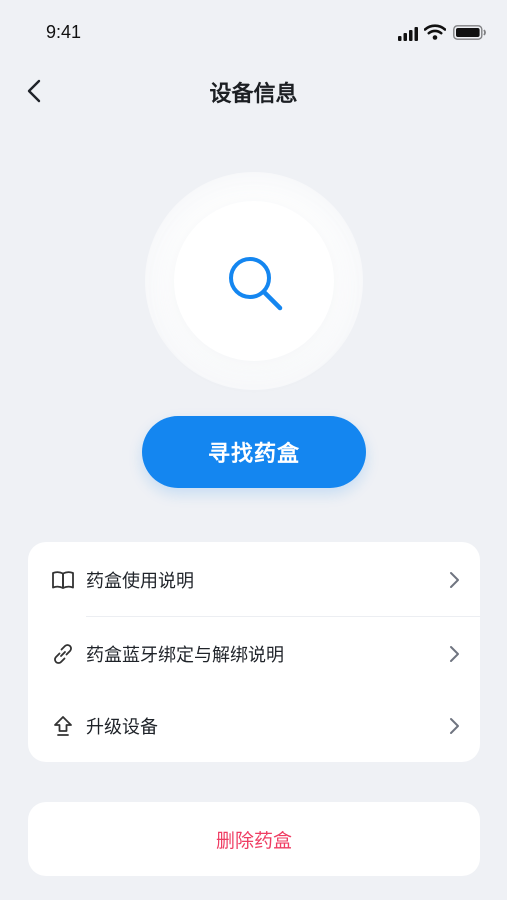 The image size is (507, 900). I want to click on menu-item-label: 药盒使用说明, so click(140, 581).